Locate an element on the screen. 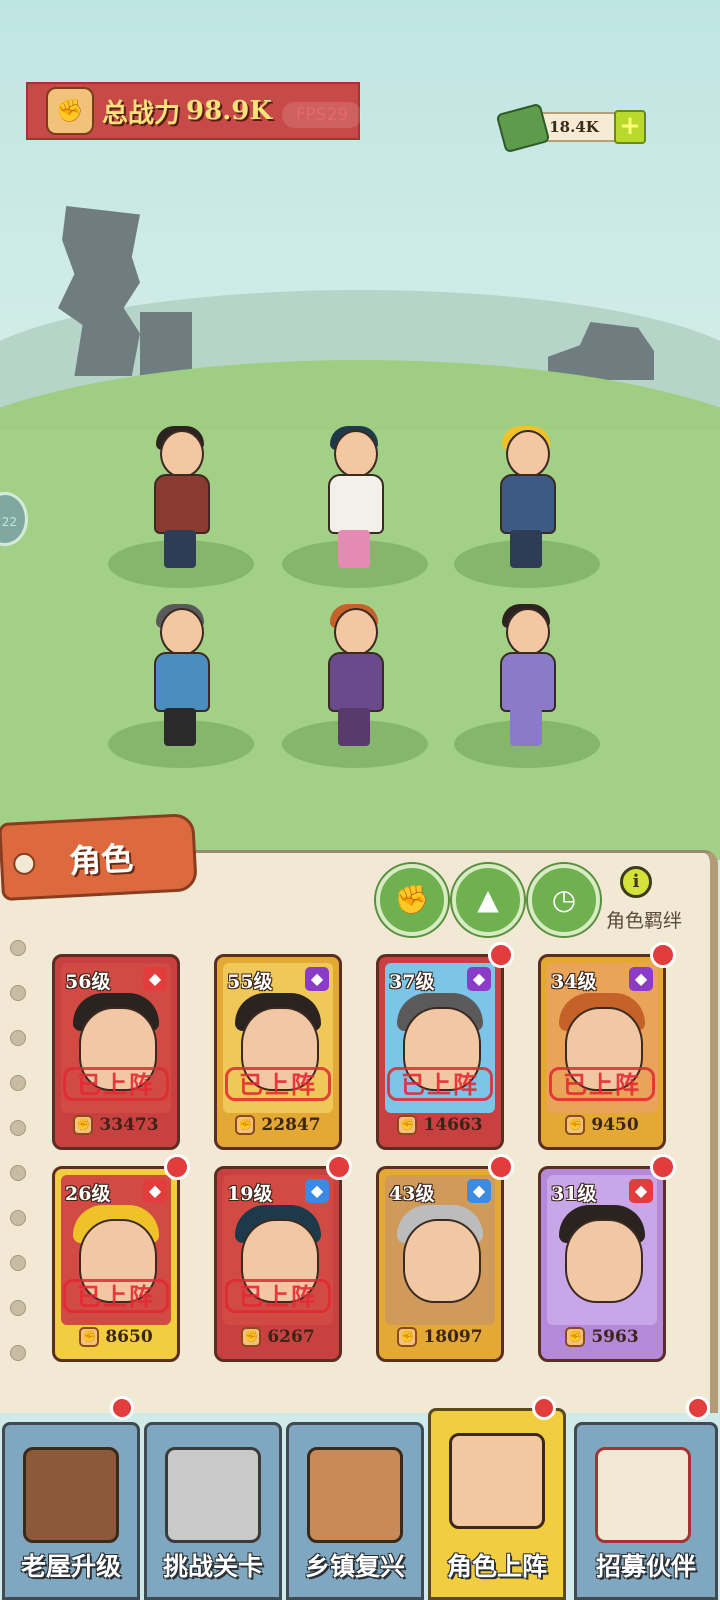  character-level: 43级 is located at coordinates (412, 1194).